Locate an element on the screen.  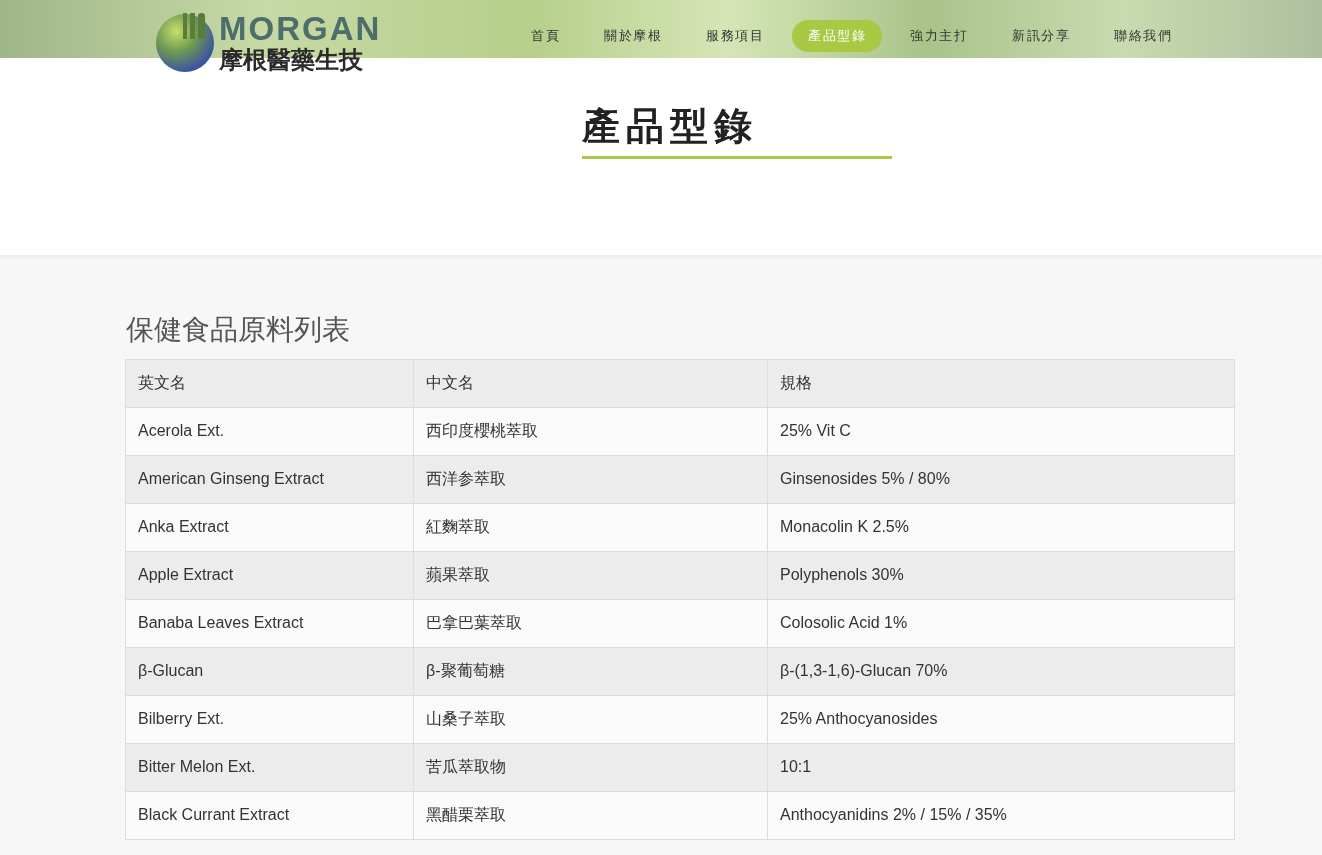
table-cell: Anka Extract is located at coordinates (269, 527).